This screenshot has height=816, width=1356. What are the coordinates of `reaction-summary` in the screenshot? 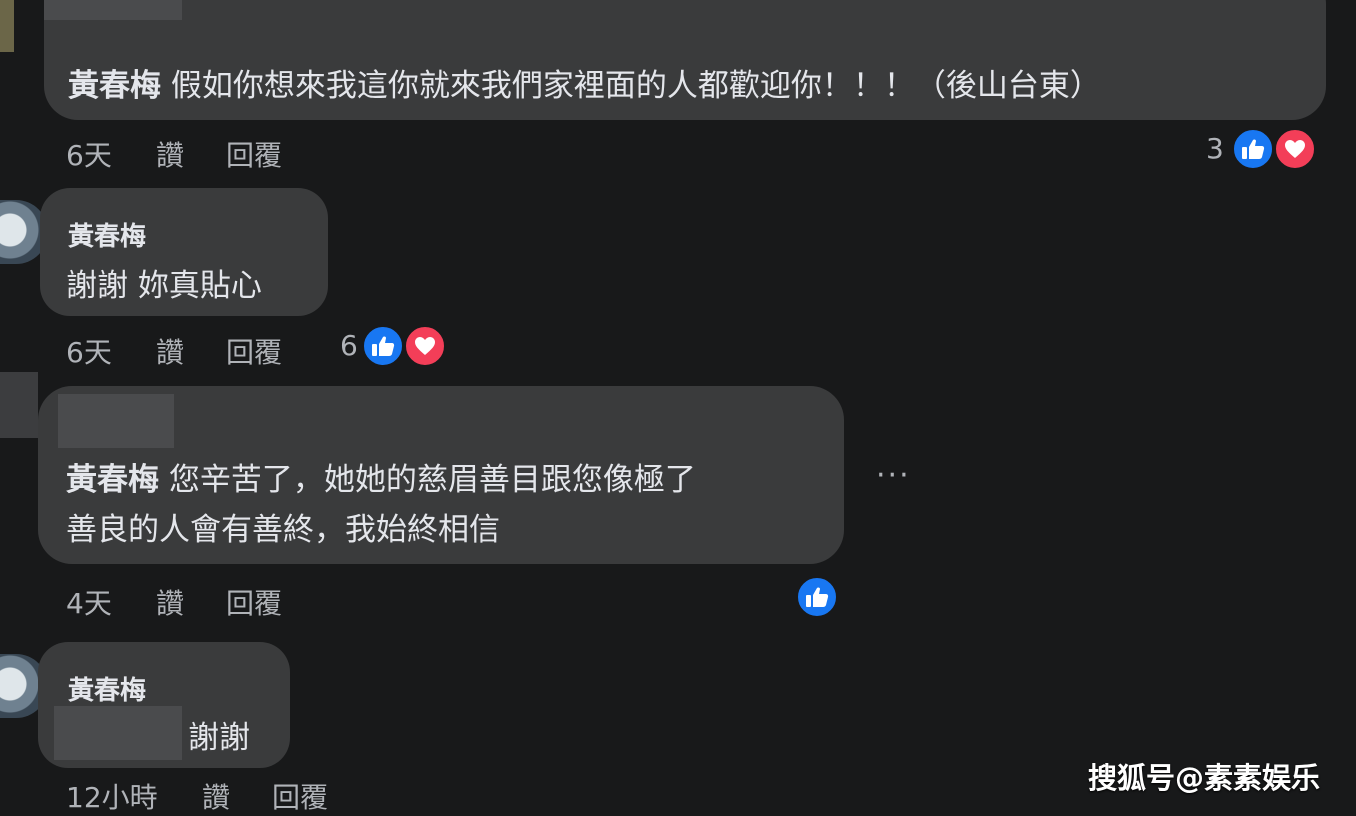 It's located at (819, 598).